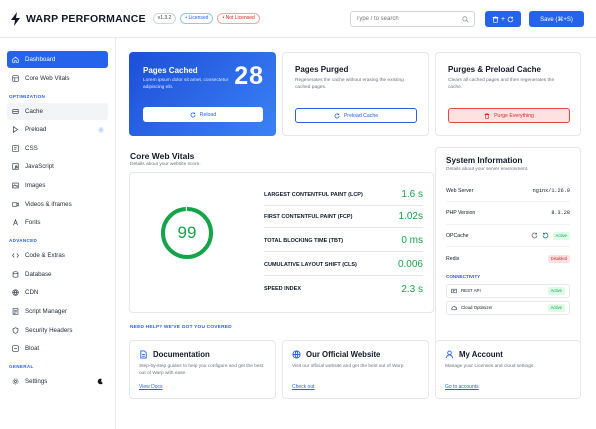 The image size is (596, 429). Describe the element at coordinates (15, 185) in the screenshot. I see `image-icon` at that location.